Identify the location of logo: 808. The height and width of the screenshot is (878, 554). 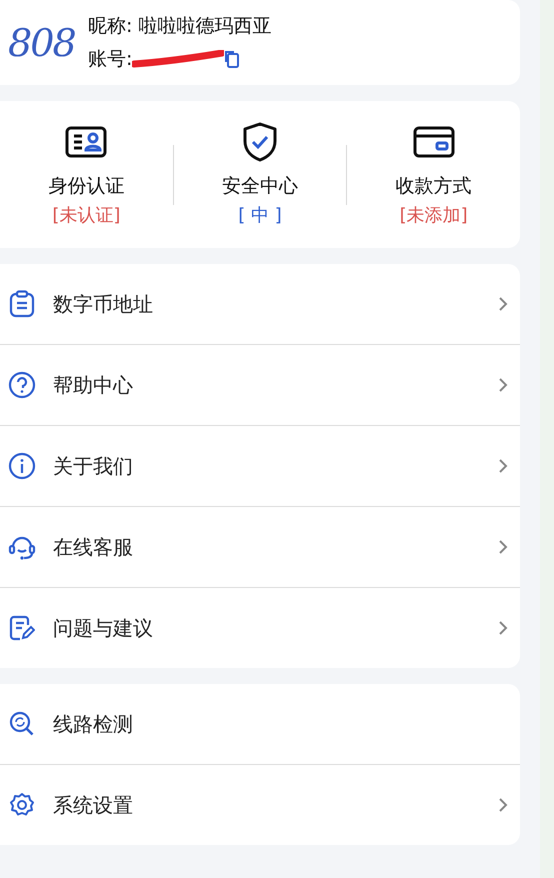
(42, 43).